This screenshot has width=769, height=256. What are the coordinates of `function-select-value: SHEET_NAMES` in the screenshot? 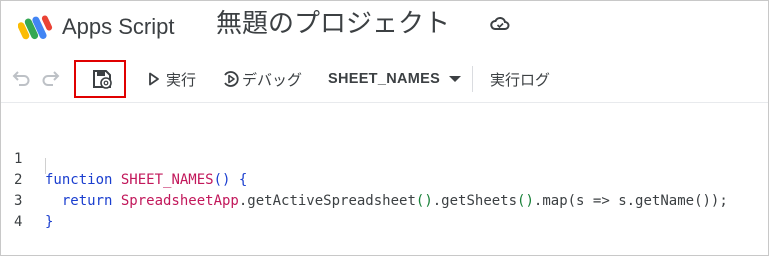 It's located at (384, 79).